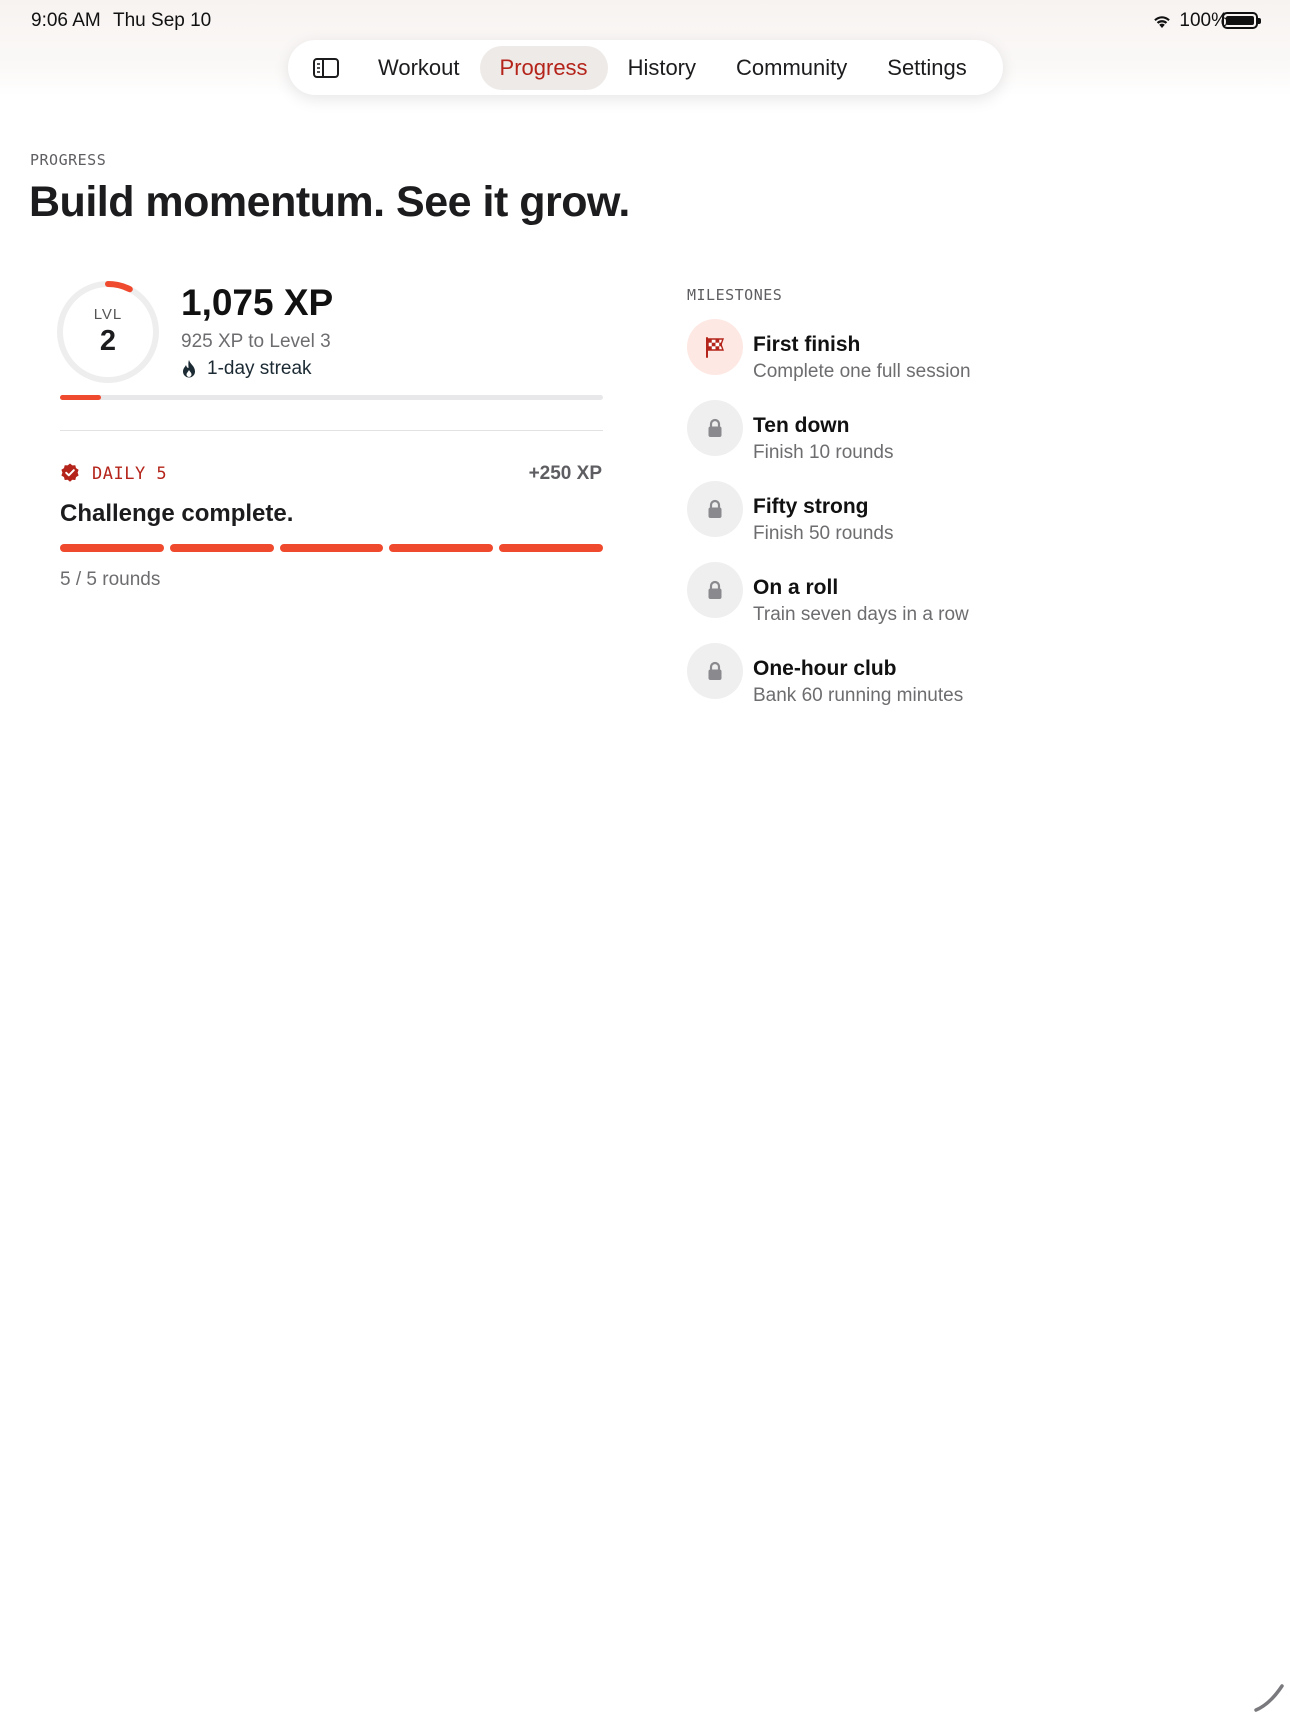 The image size is (1290, 1720). I want to click on xp-total: 1,075 XP, so click(257, 302).